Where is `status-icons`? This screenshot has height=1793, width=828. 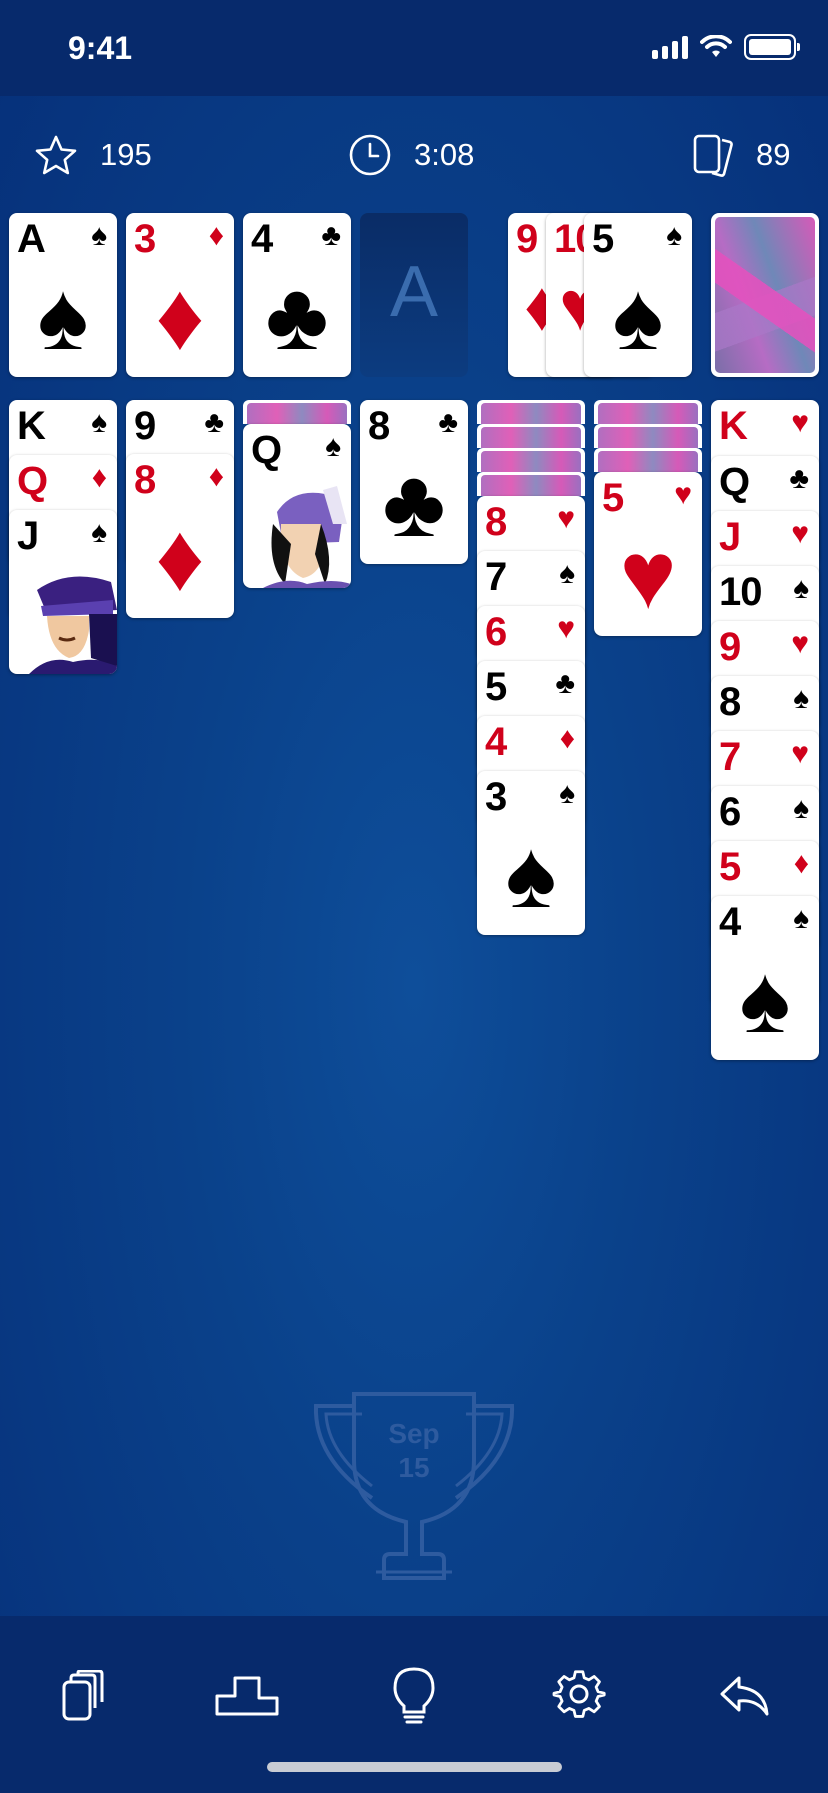
status-icons is located at coordinates (726, 47).